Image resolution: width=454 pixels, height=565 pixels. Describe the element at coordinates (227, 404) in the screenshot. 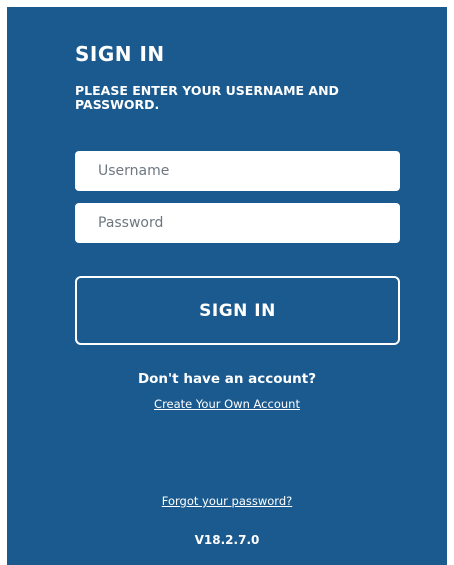

I see `create-account-link: Create Your Own Account` at that location.